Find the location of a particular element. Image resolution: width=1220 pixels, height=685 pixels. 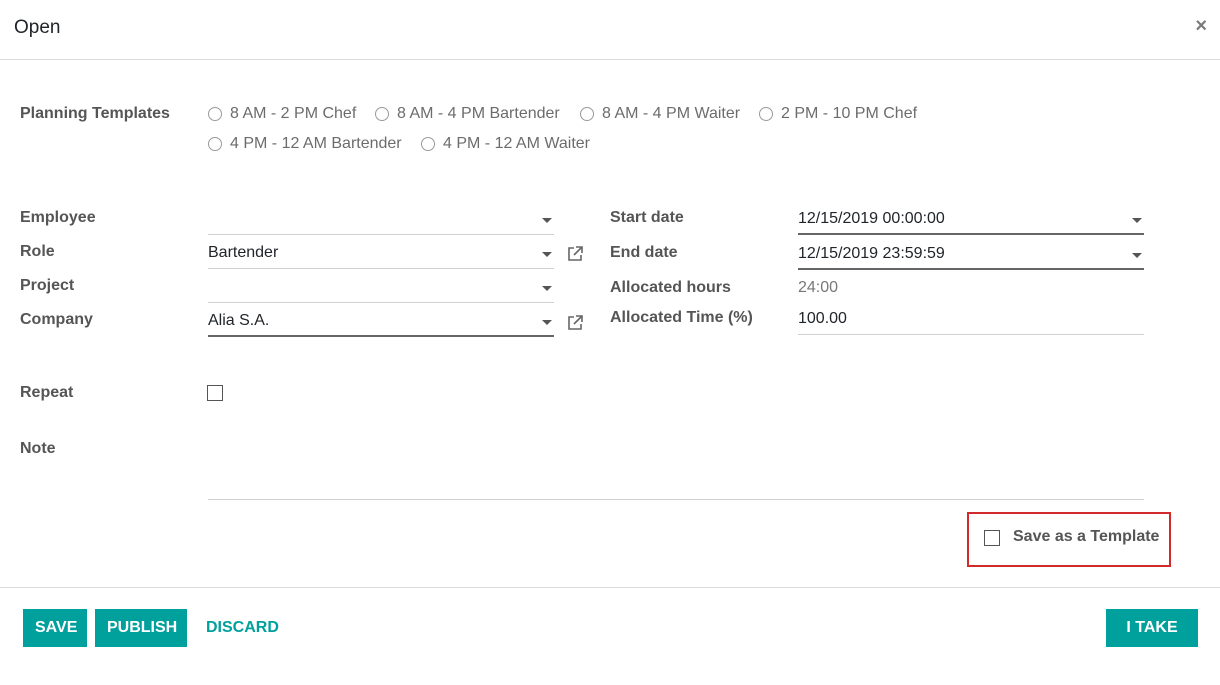

role-field: Bartender is located at coordinates (381, 254).